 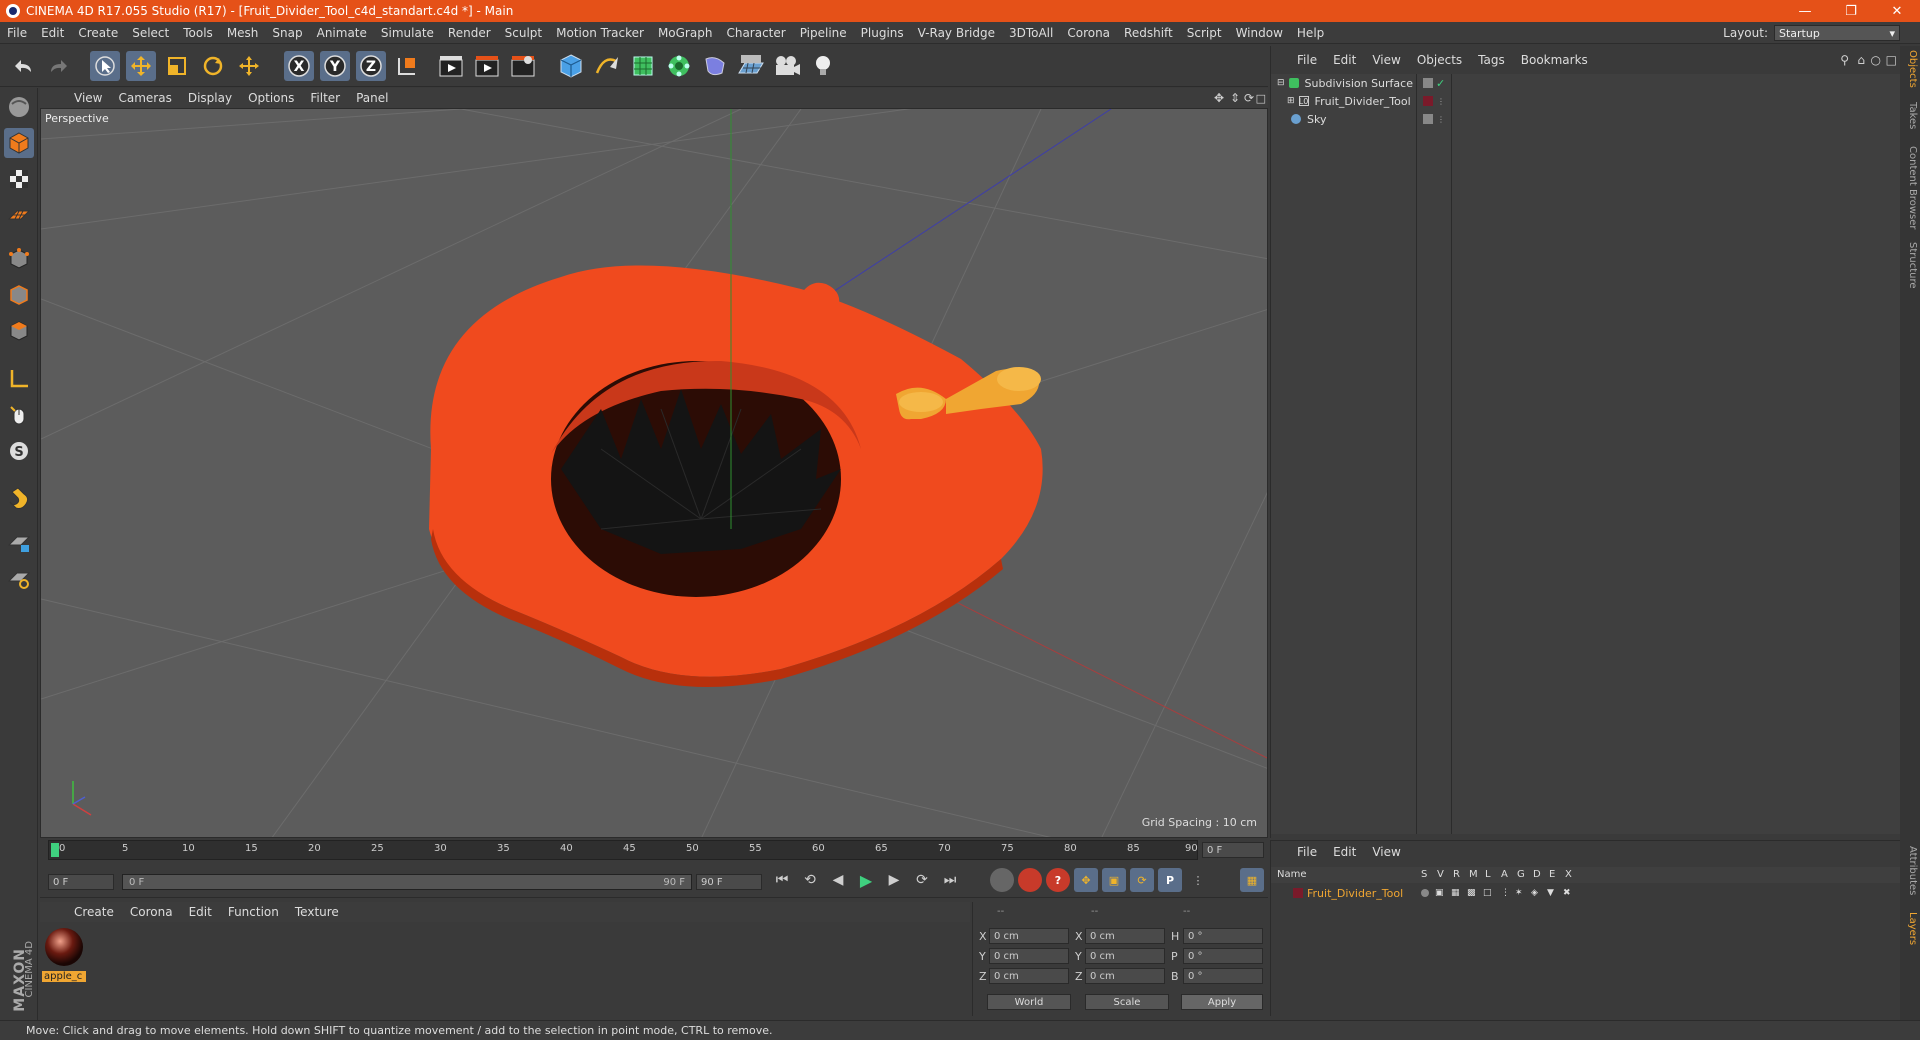 What do you see at coordinates (1031, 33) in the screenshot?
I see `menu-3dtoall: 3DToAll` at bounding box center [1031, 33].